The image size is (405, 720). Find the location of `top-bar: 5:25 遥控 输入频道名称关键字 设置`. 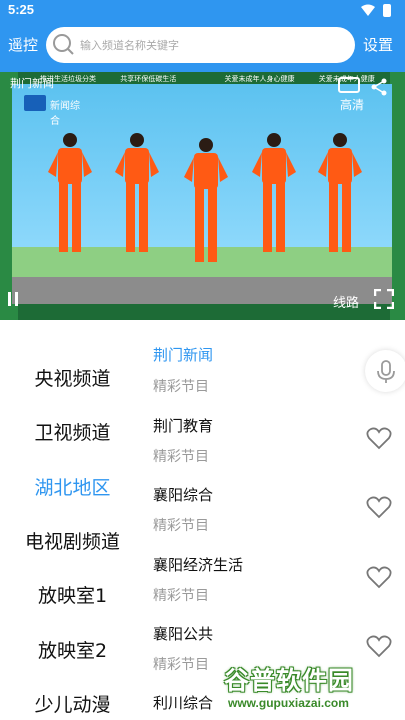

top-bar: 5:25 遥控 输入频道名称关键字 设置 is located at coordinates (202, 36).